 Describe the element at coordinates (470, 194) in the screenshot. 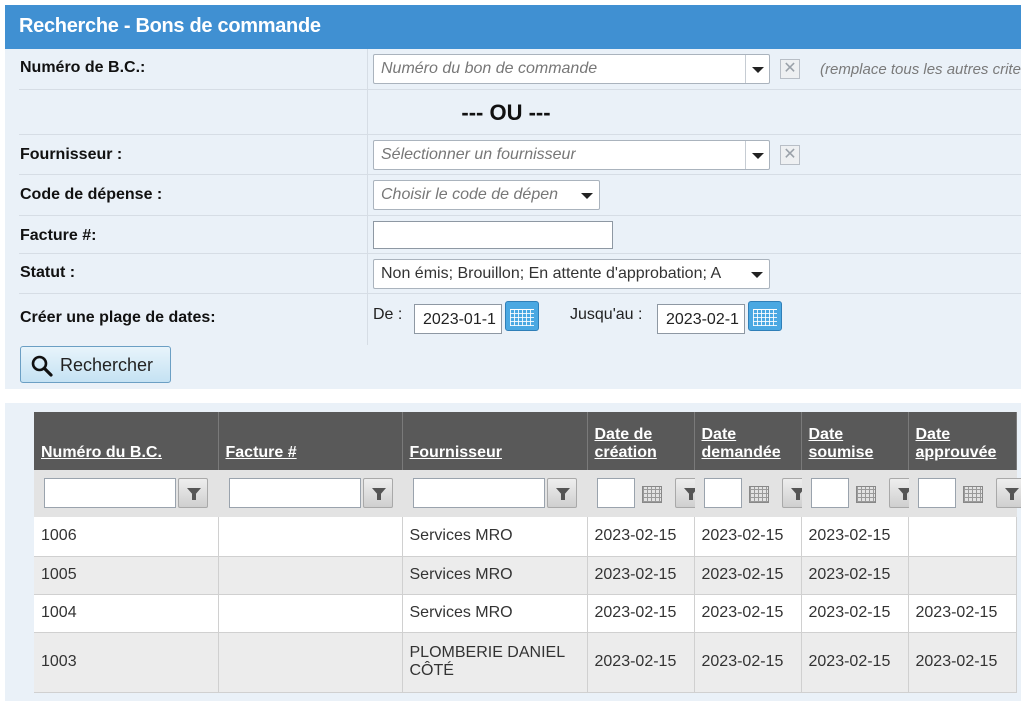

I see `expense-code-placeholder: Choisir le code de dépen` at that location.